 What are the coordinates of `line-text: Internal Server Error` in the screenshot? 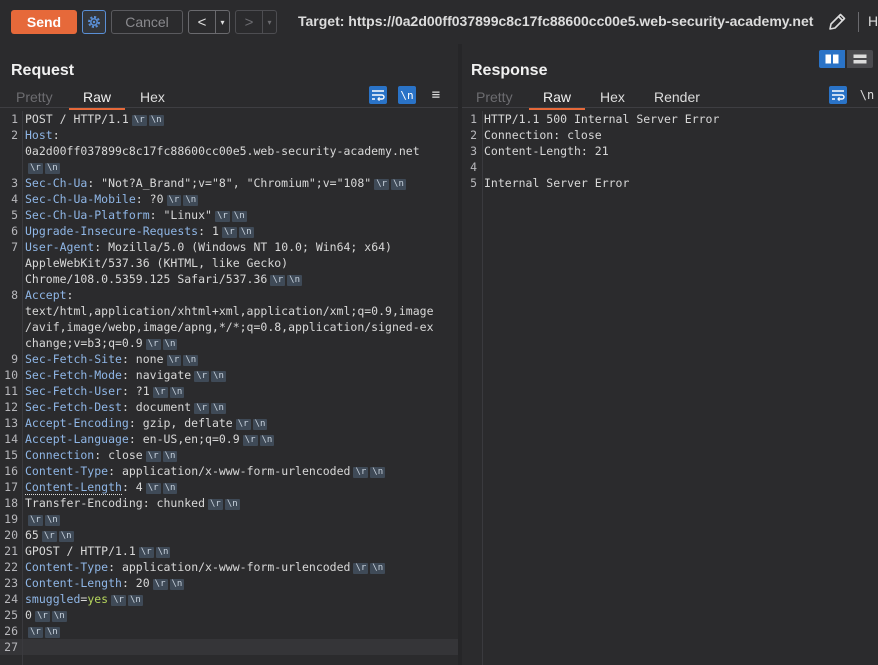 It's located at (557, 183).